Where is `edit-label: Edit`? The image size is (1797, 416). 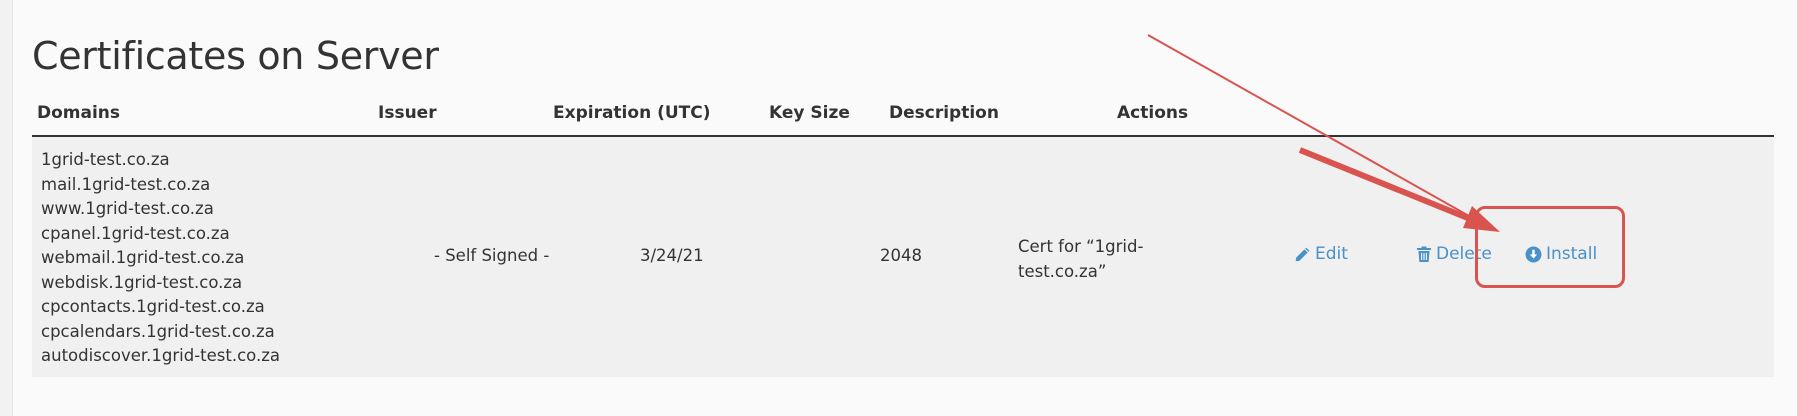 edit-label: Edit is located at coordinates (1331, 254).